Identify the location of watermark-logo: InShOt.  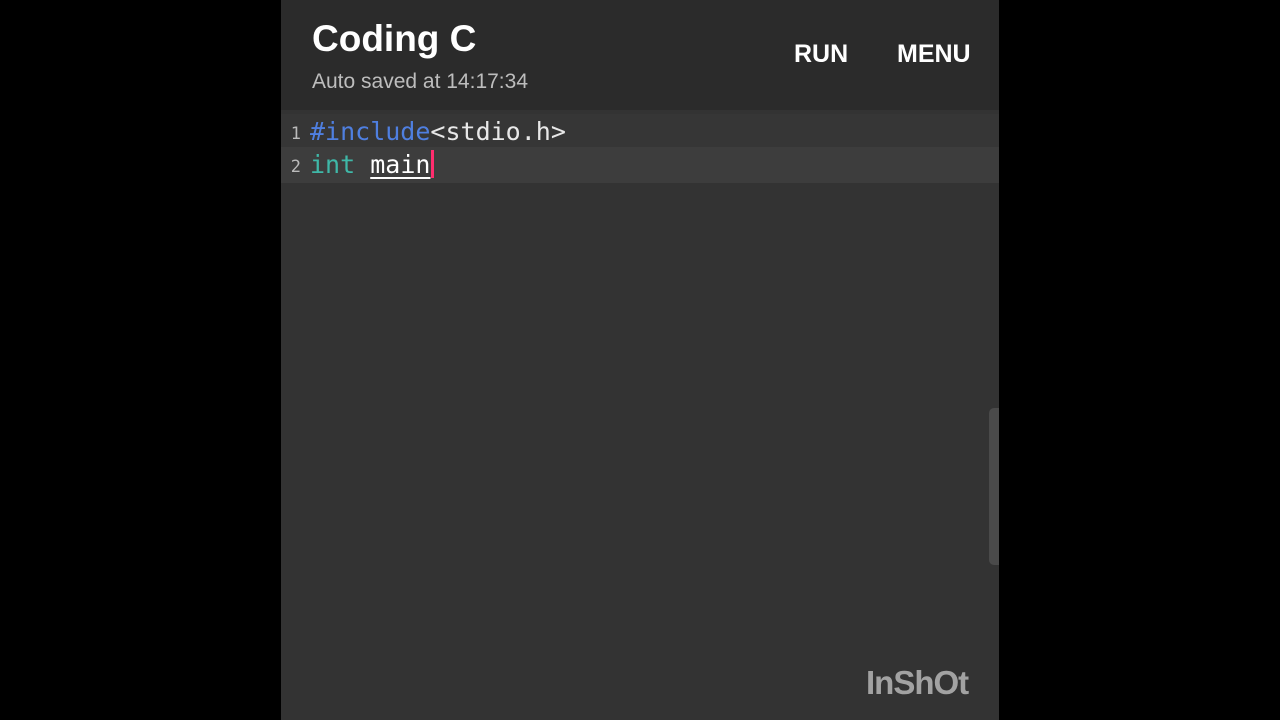
(917, 682).